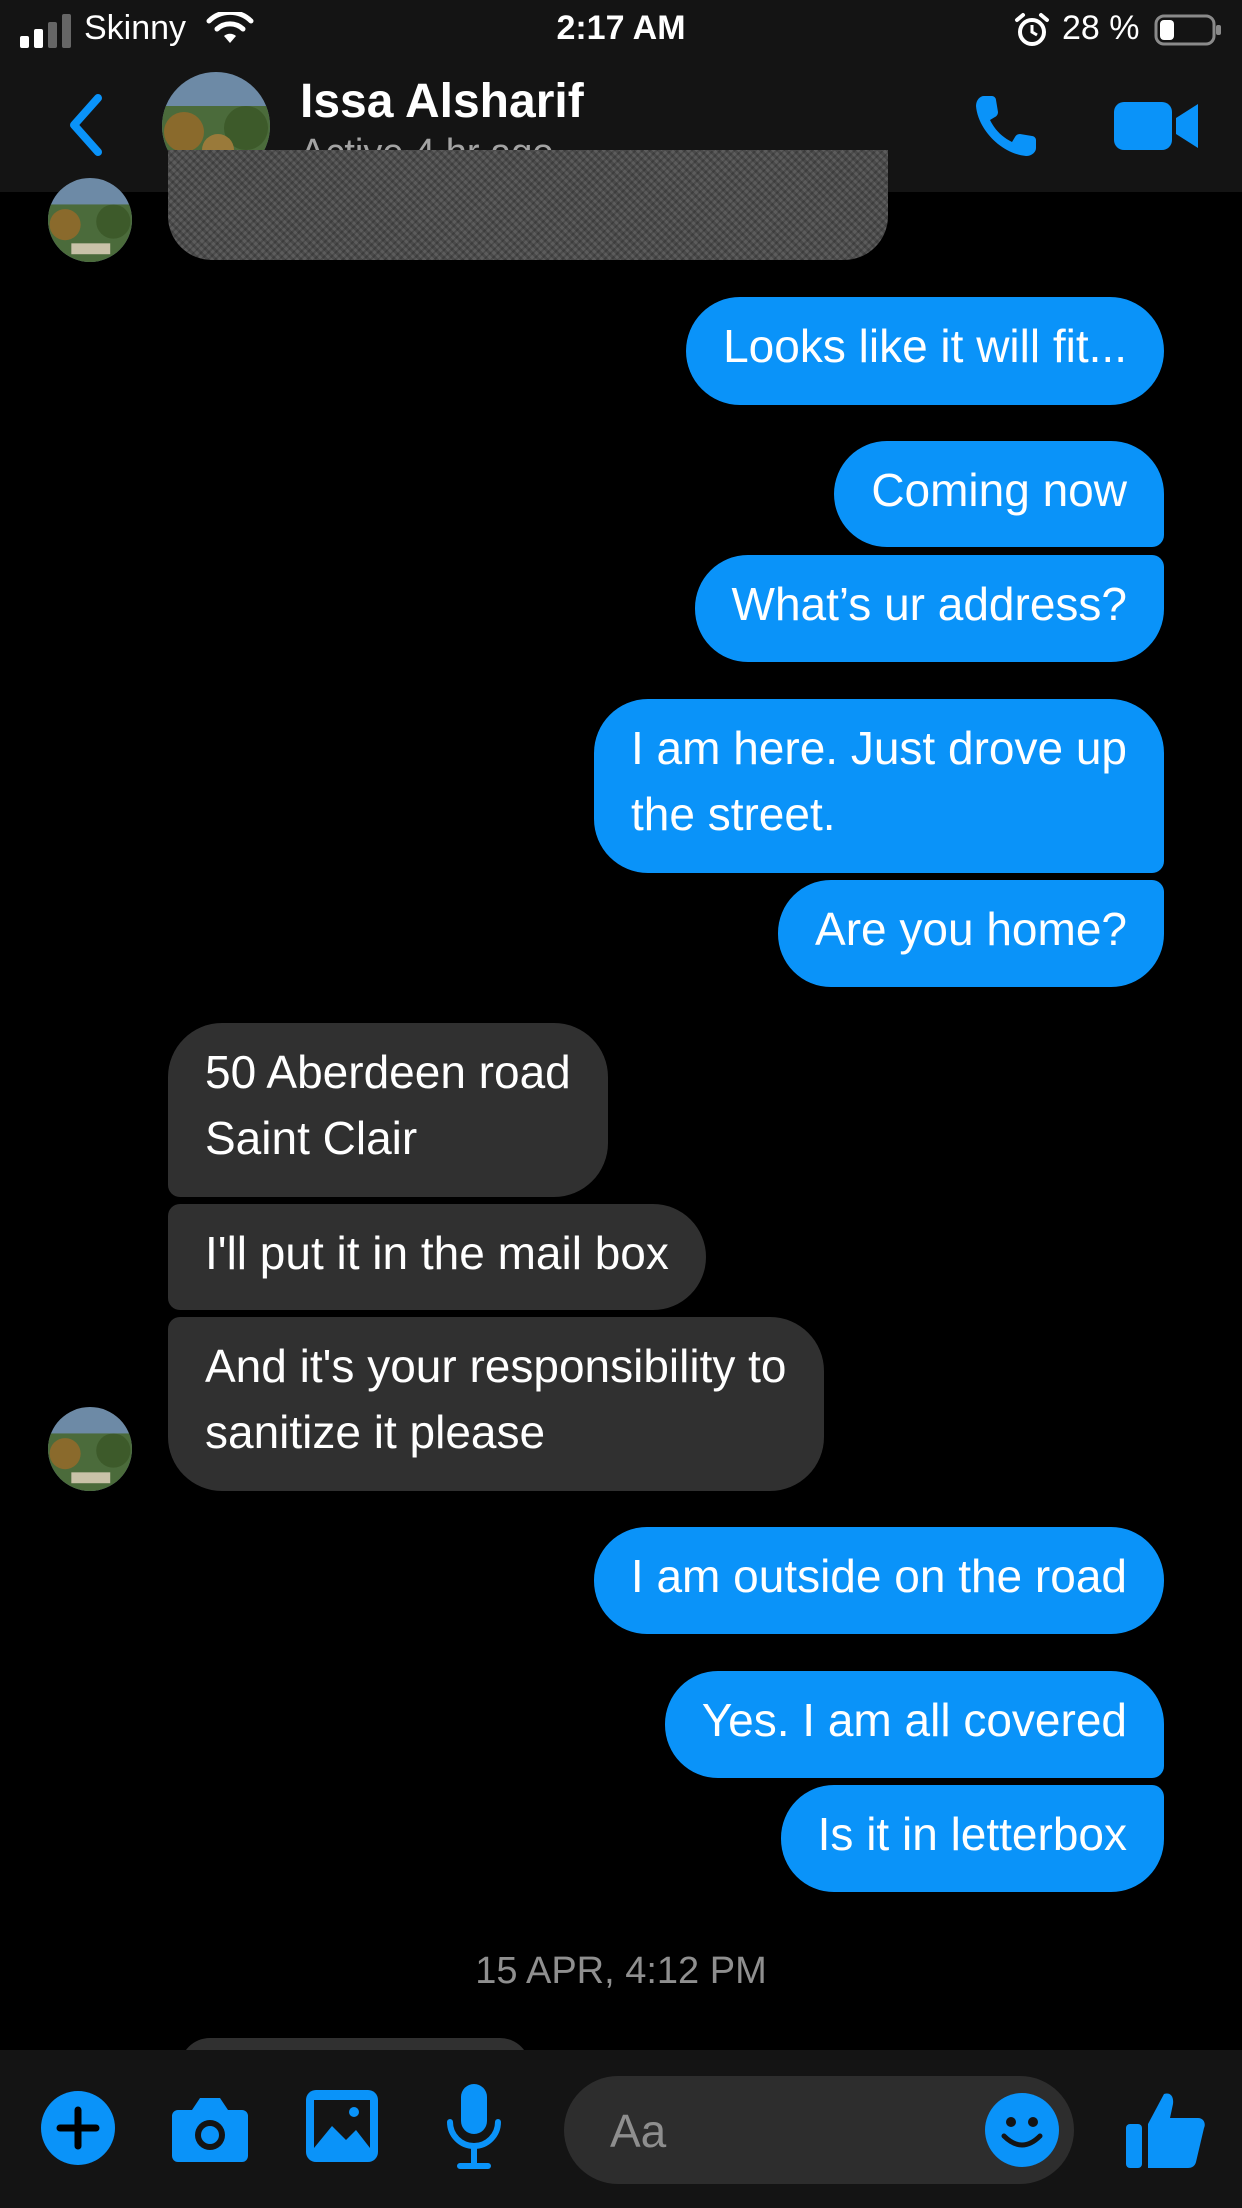  What do you see at coordinates (388, 1110) in the screenshot?
I see `message-bubble-incoming: 50 Aberdeen road Saint Clair` at bounding box center [388, 1110].